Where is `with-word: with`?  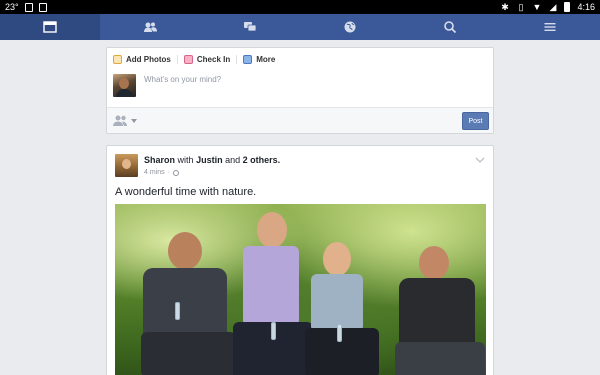
with-word: with is located at coordinates (185, 160).